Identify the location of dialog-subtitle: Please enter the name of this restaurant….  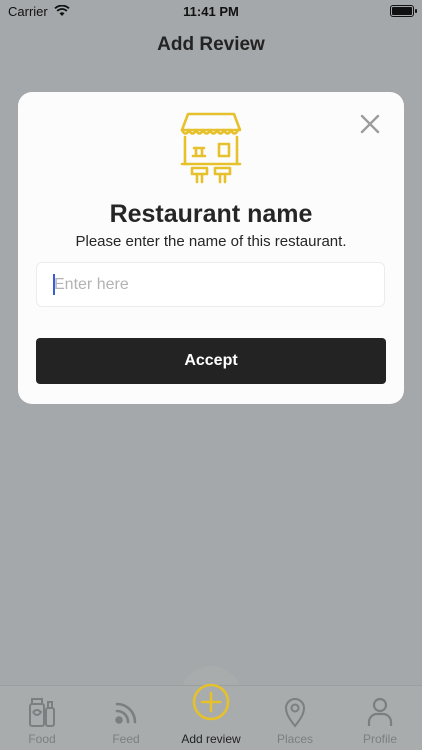
(211, 241).